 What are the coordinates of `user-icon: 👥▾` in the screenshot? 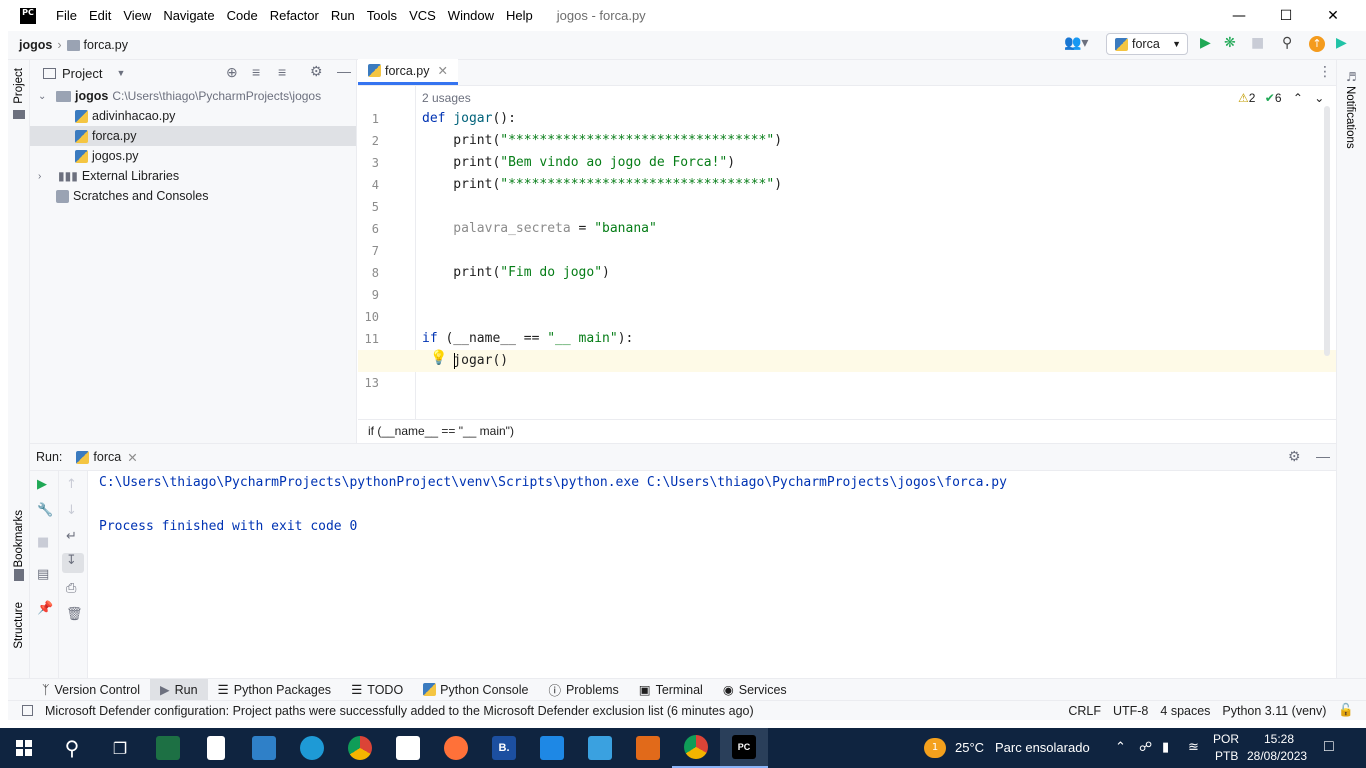 It's located at (1076, 43).